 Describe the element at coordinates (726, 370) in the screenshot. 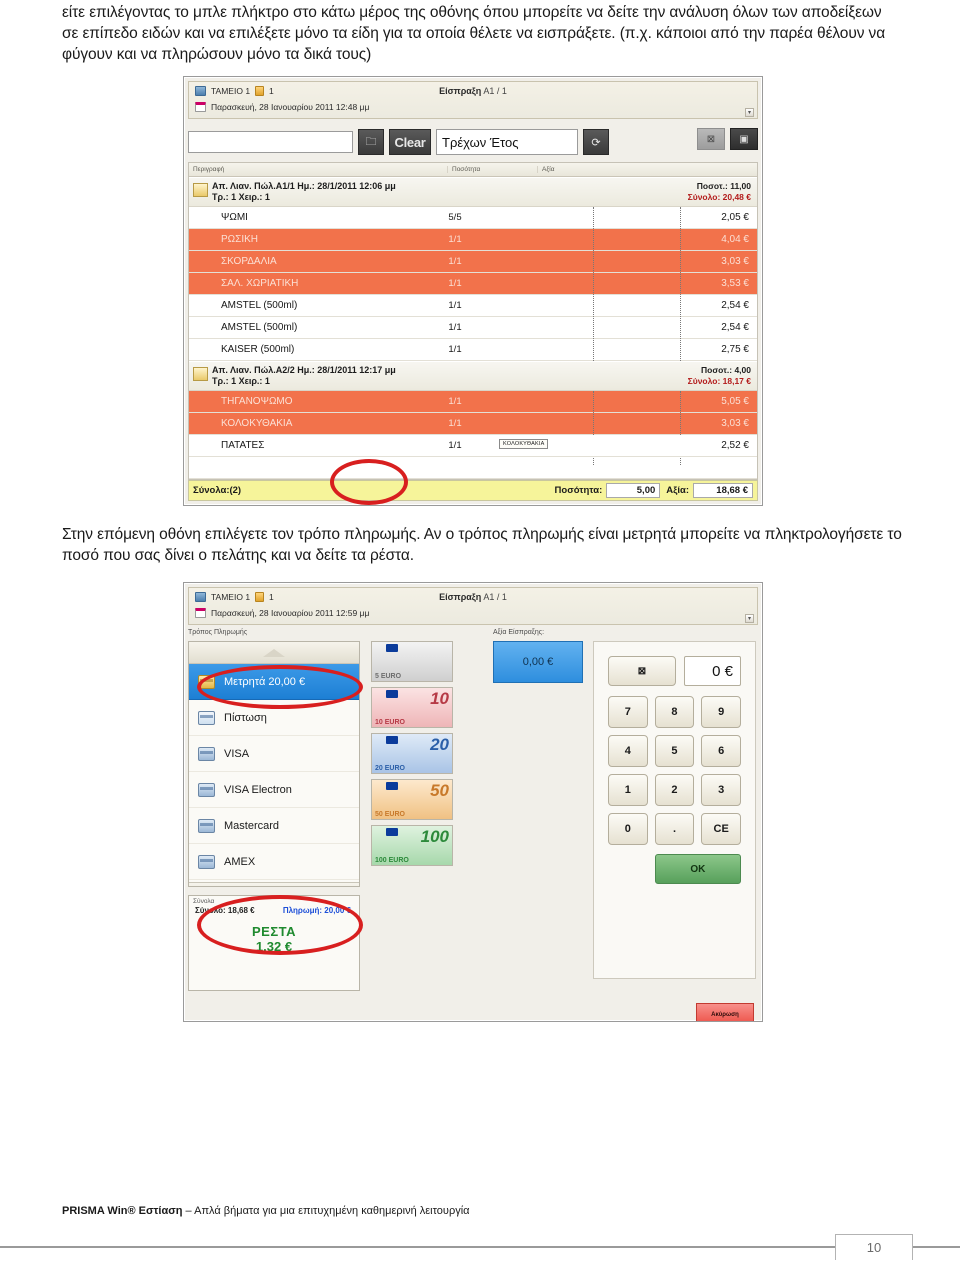

I see `document-qty: Ποσοτ.: 4,00` at that location.